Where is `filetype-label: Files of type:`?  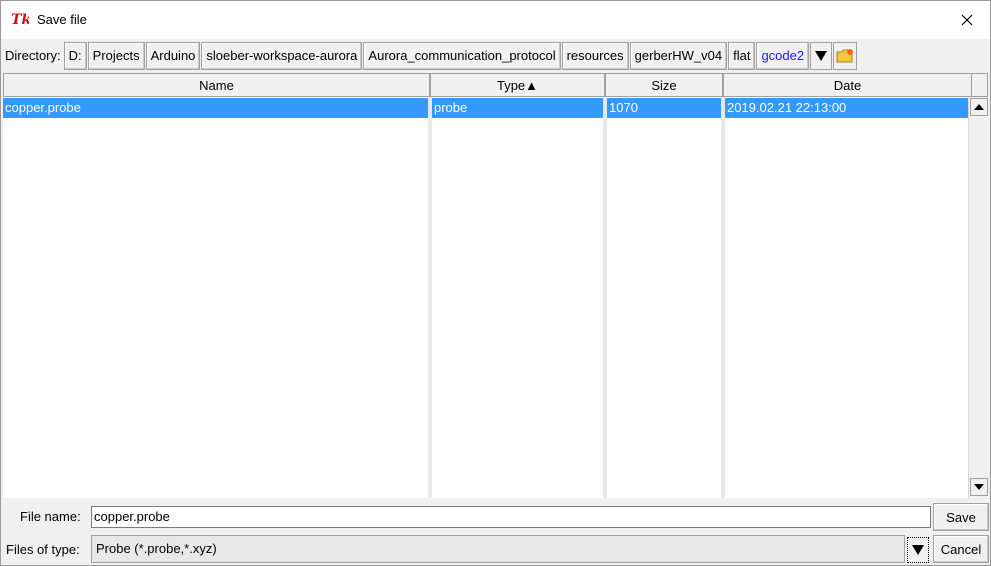
filetype-label: Files of type: is located at coordinates (43, 549).